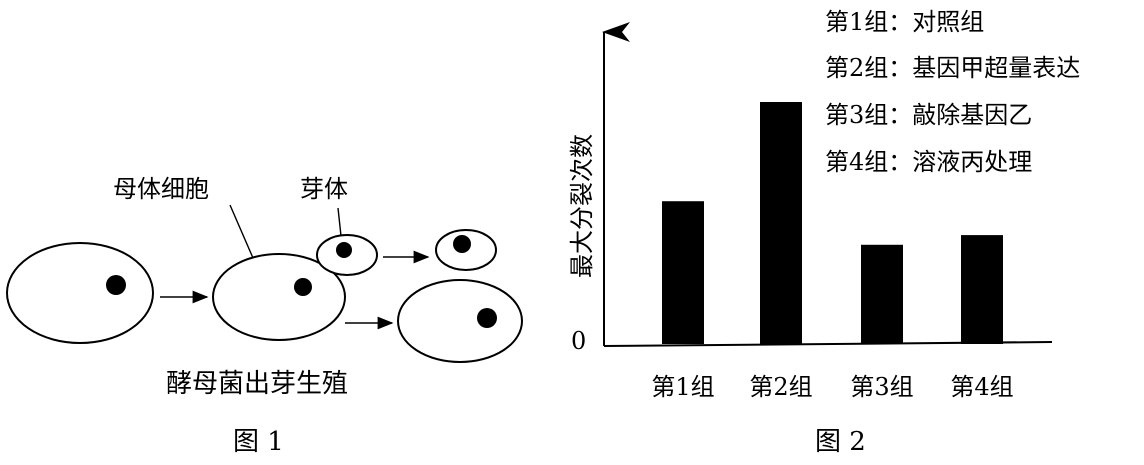  I want to click on bud-leader, so click(339, 222).